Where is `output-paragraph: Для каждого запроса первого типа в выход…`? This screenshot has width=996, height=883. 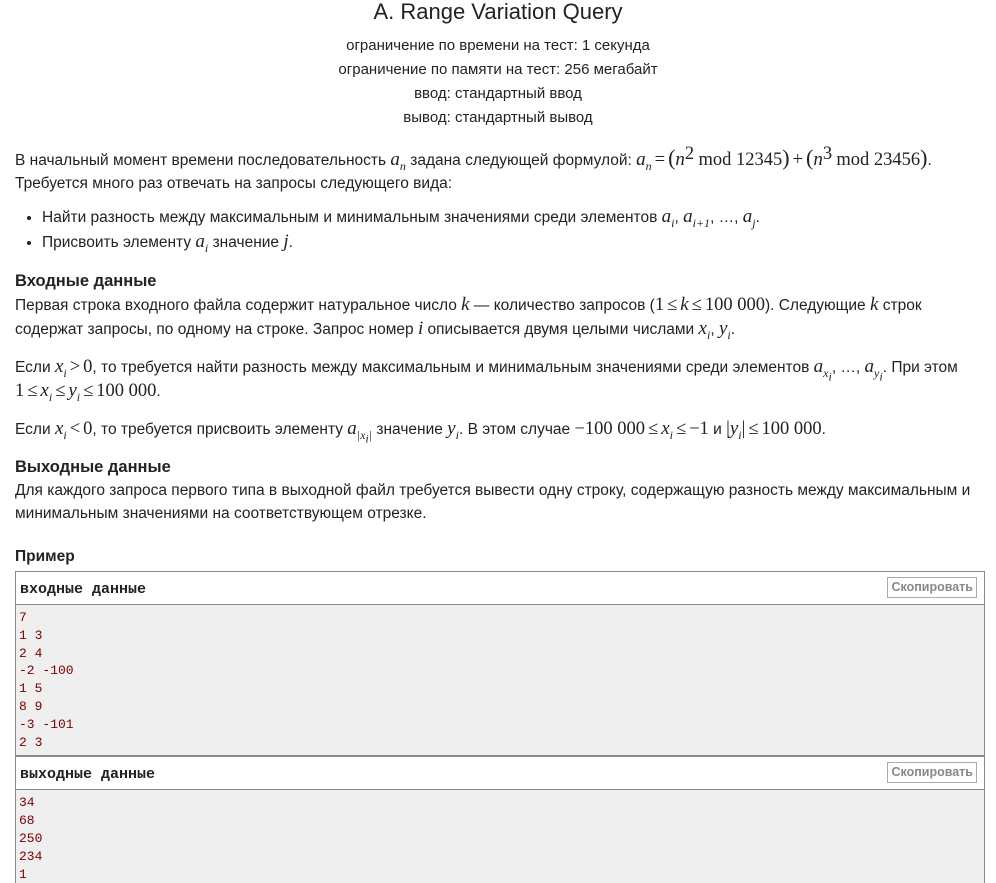
output-paragraph: Для каждого запроса первого типа в выход… is located at coordinates (493, 502).